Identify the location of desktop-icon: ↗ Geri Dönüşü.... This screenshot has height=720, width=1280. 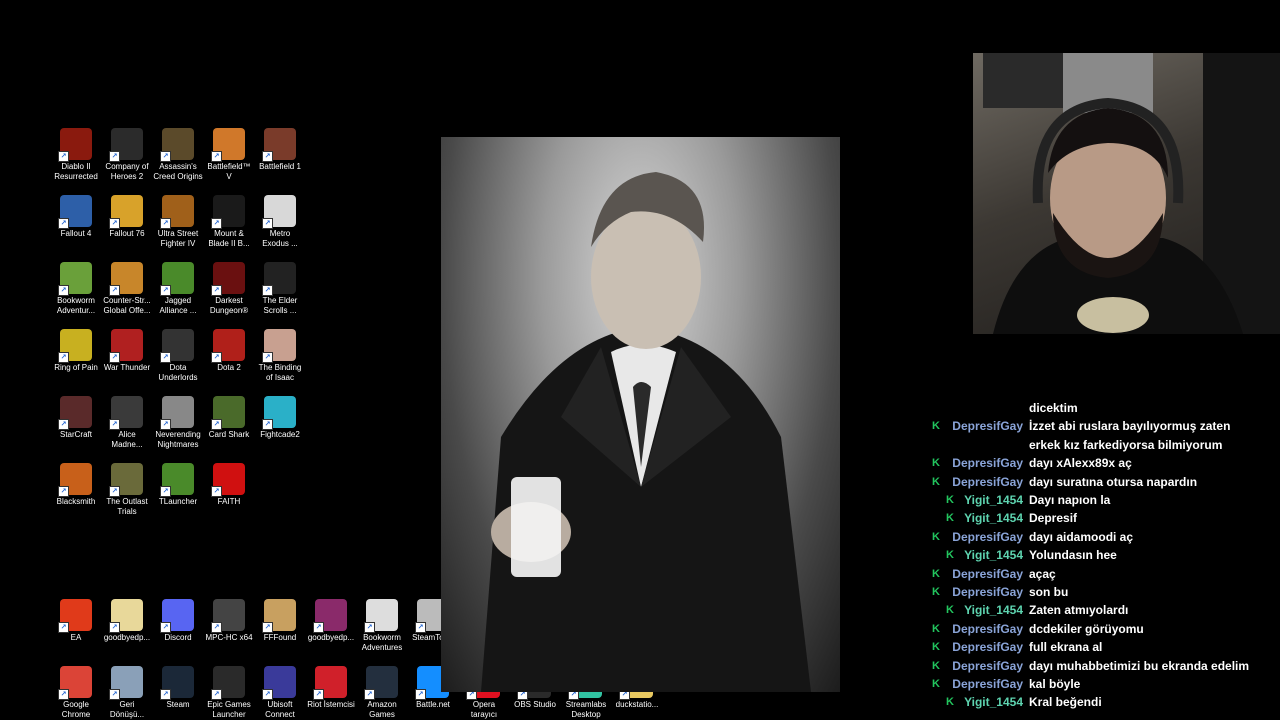
(127, 693).